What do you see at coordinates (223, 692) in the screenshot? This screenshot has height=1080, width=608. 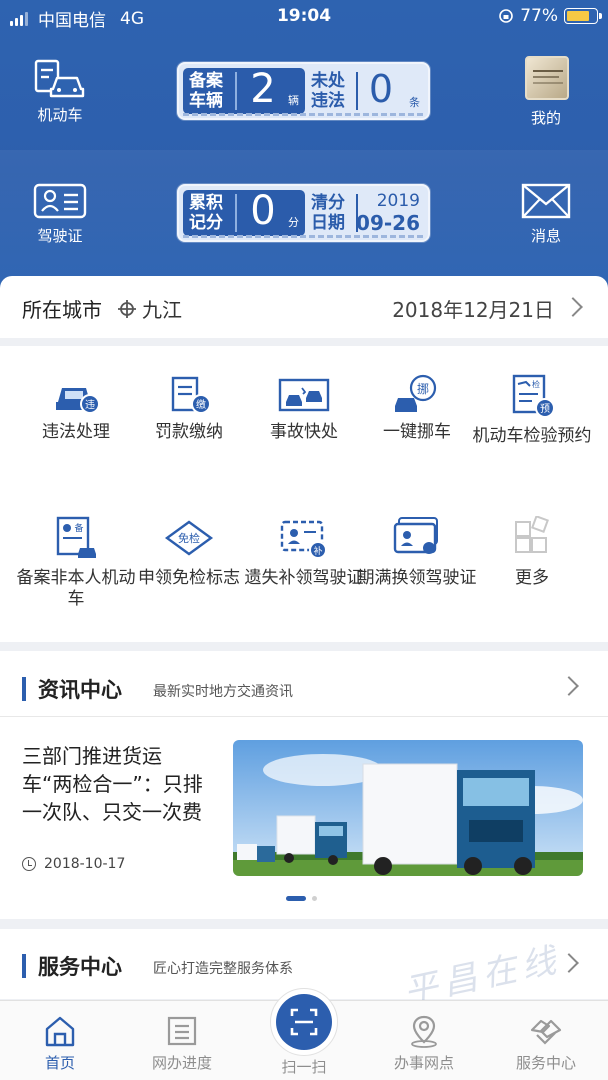 I see `news-subtitle: 最新实时地方交通资讯` at bounding box center [223, 692].